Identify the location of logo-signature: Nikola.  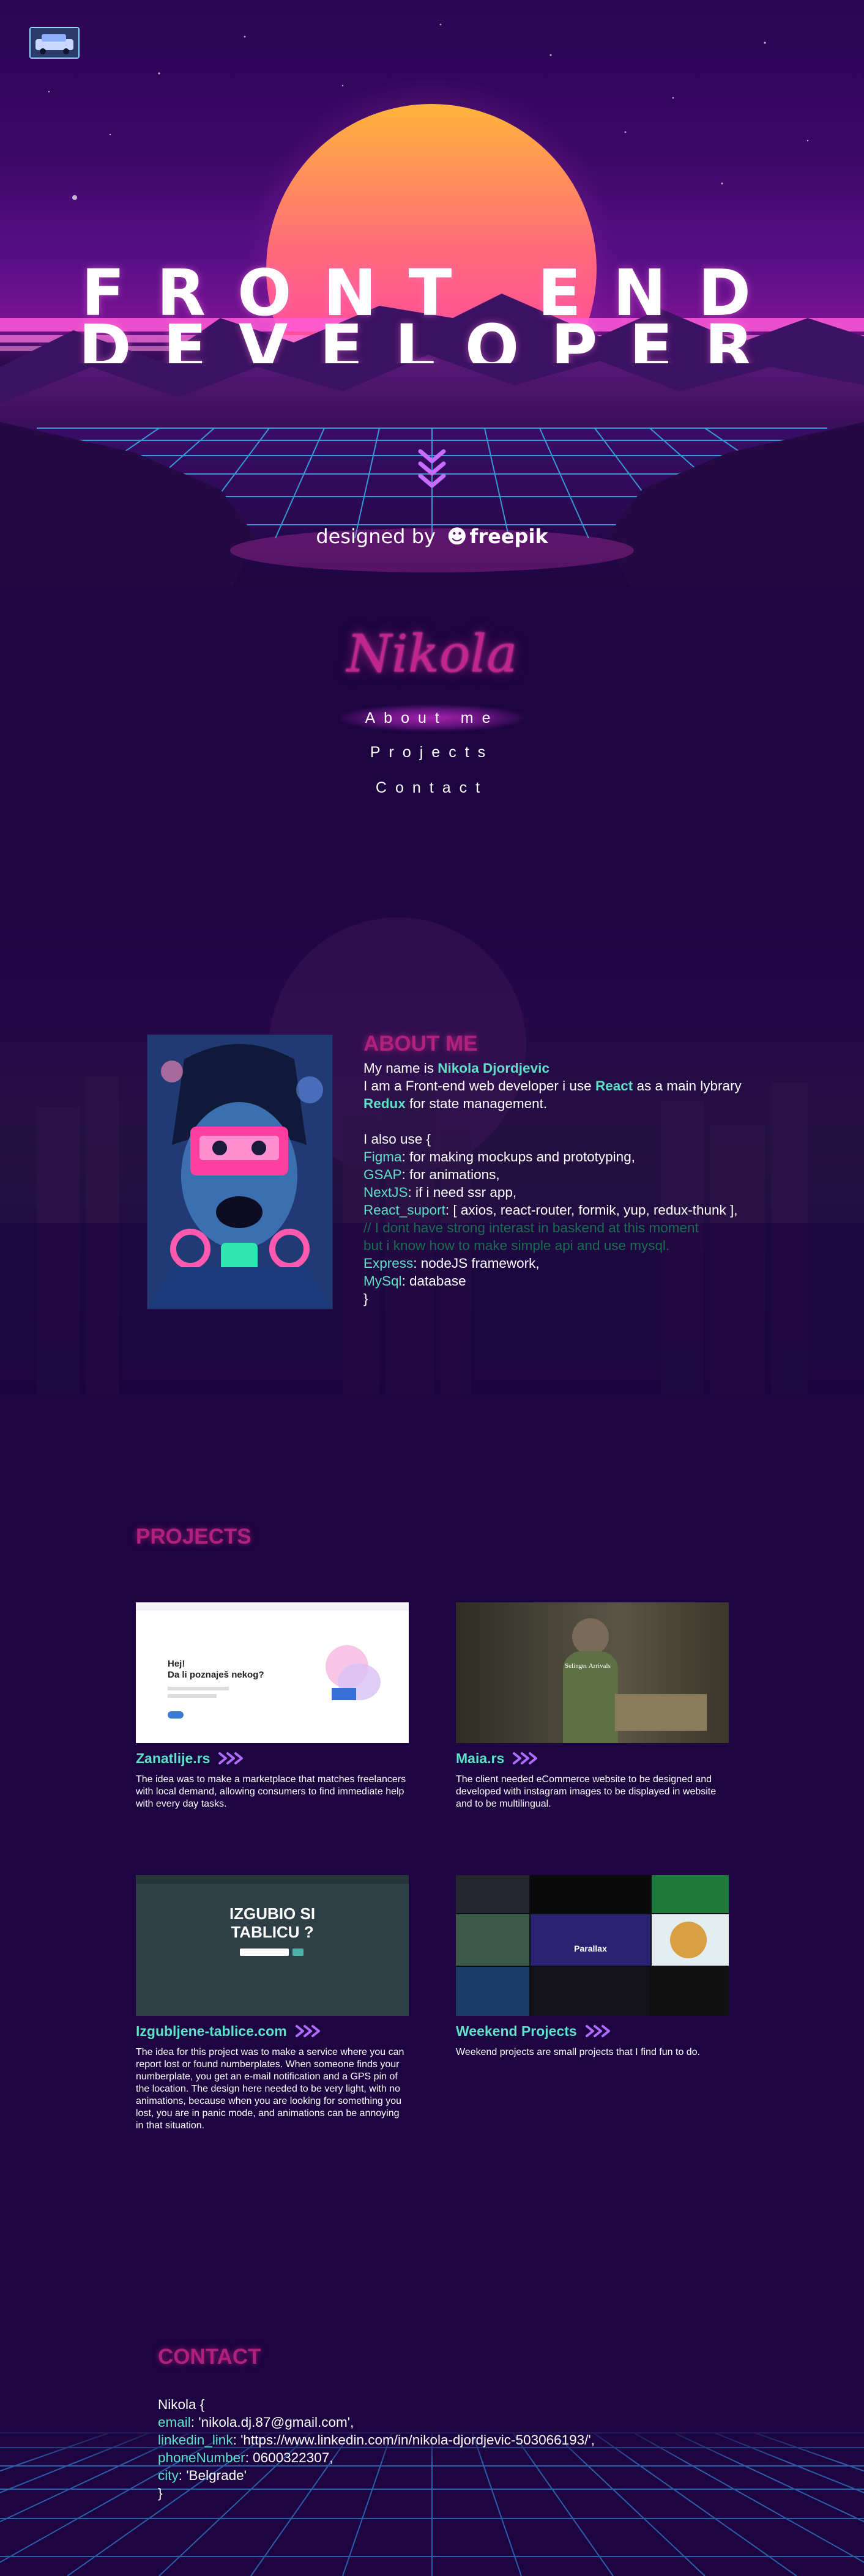
(432, 654).